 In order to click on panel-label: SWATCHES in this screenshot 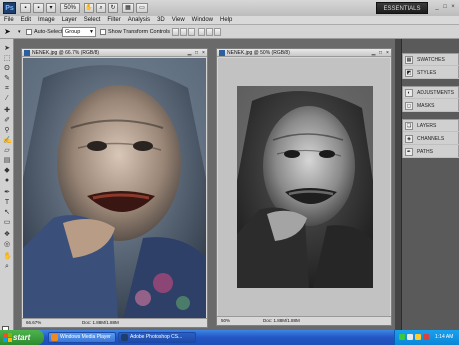, I will do `click(431, 59)`.